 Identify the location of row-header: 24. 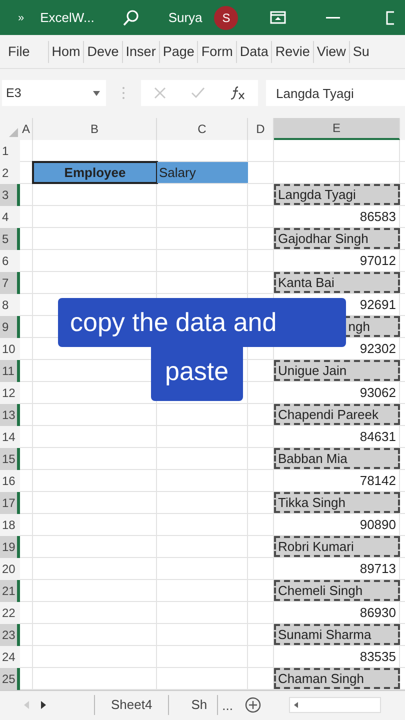
(10, 657).